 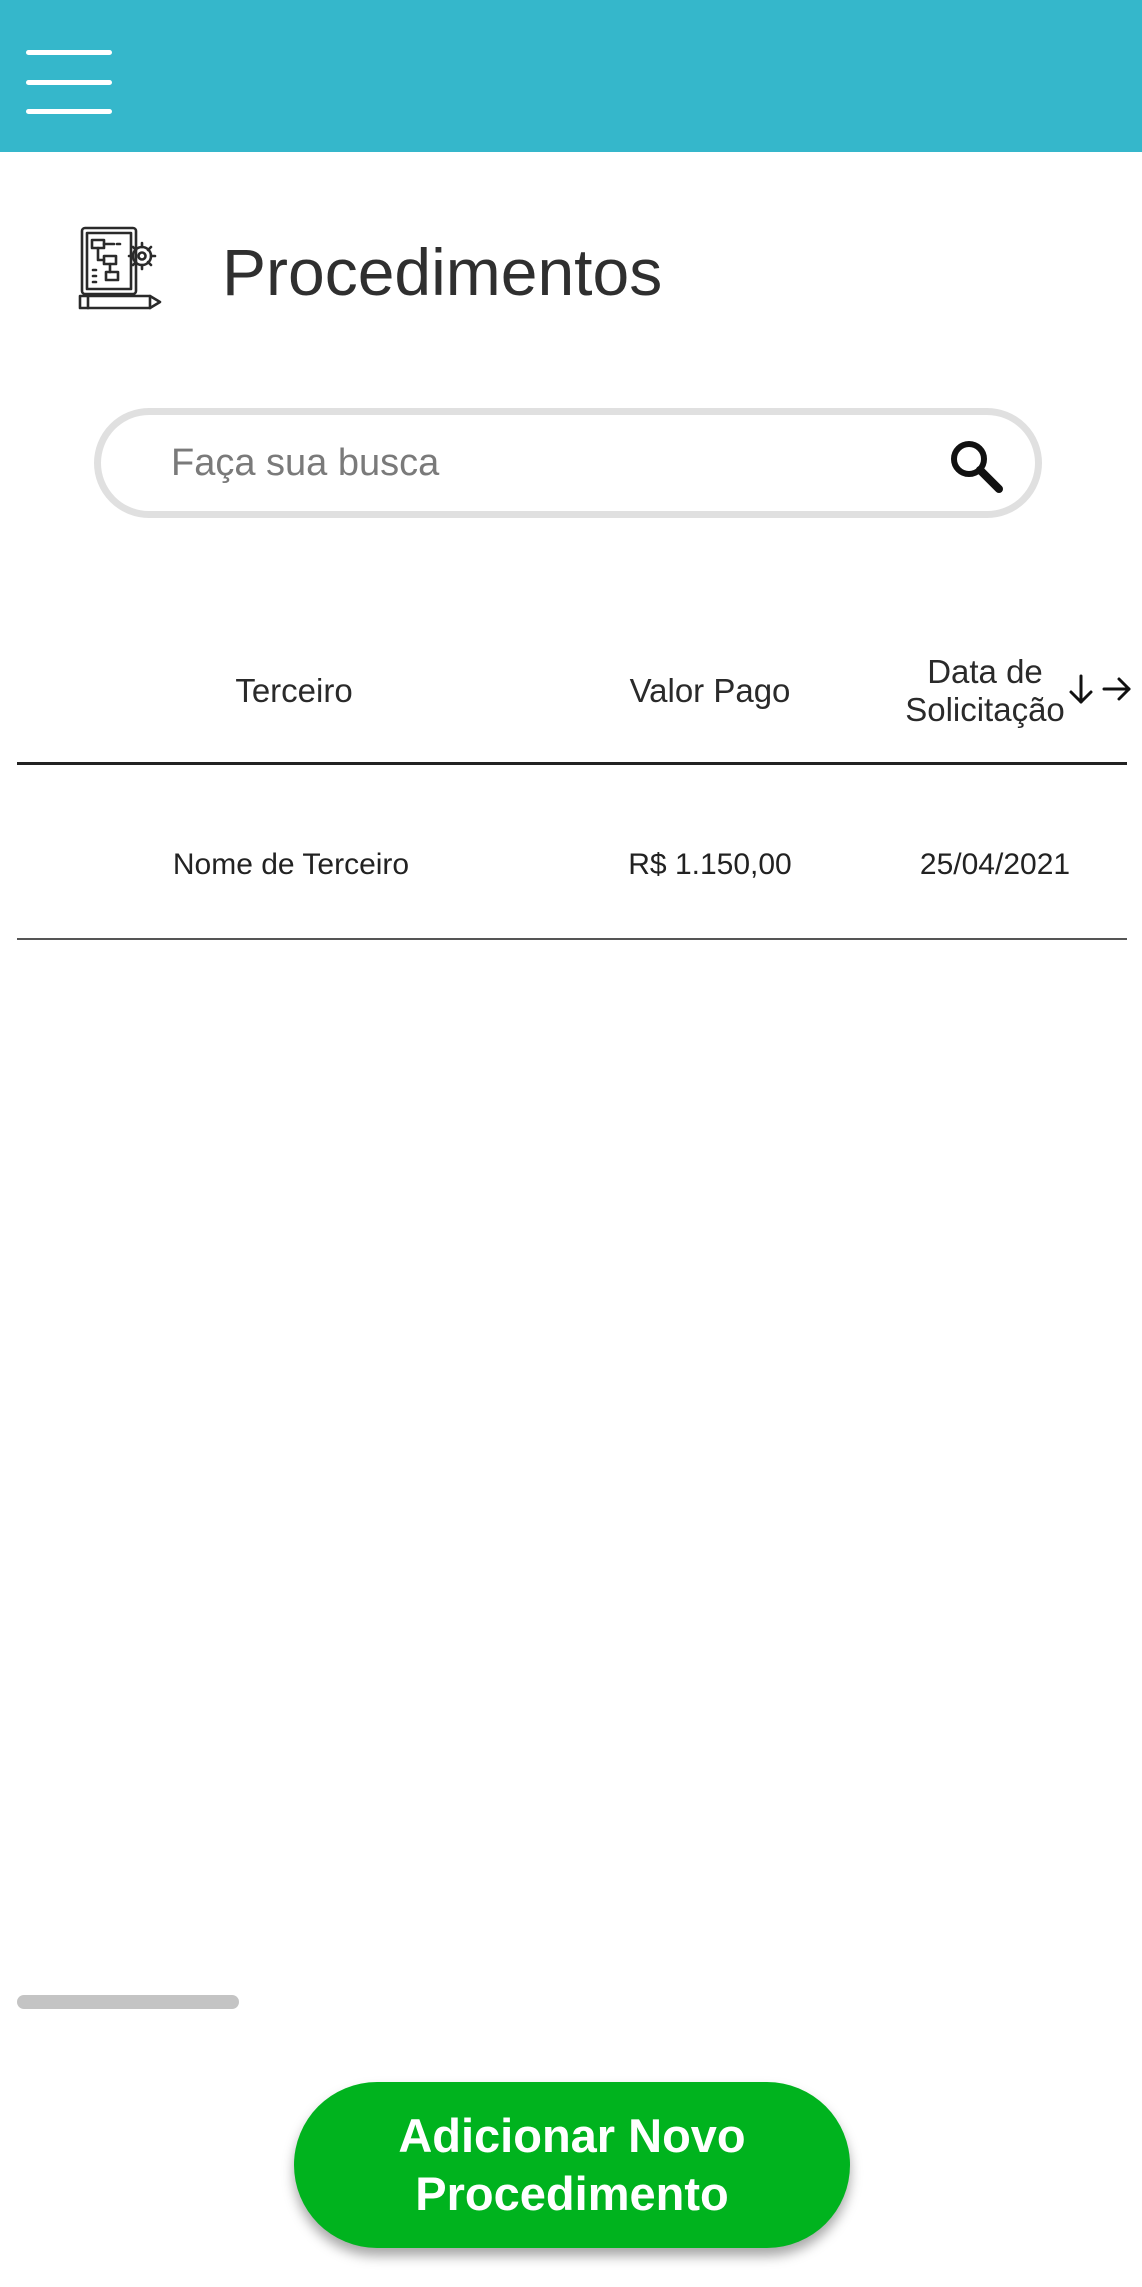 What do you see at coordinates (571, 76) in the screenshot?
I see `top-app-bar` at bounding box center [571, 76].